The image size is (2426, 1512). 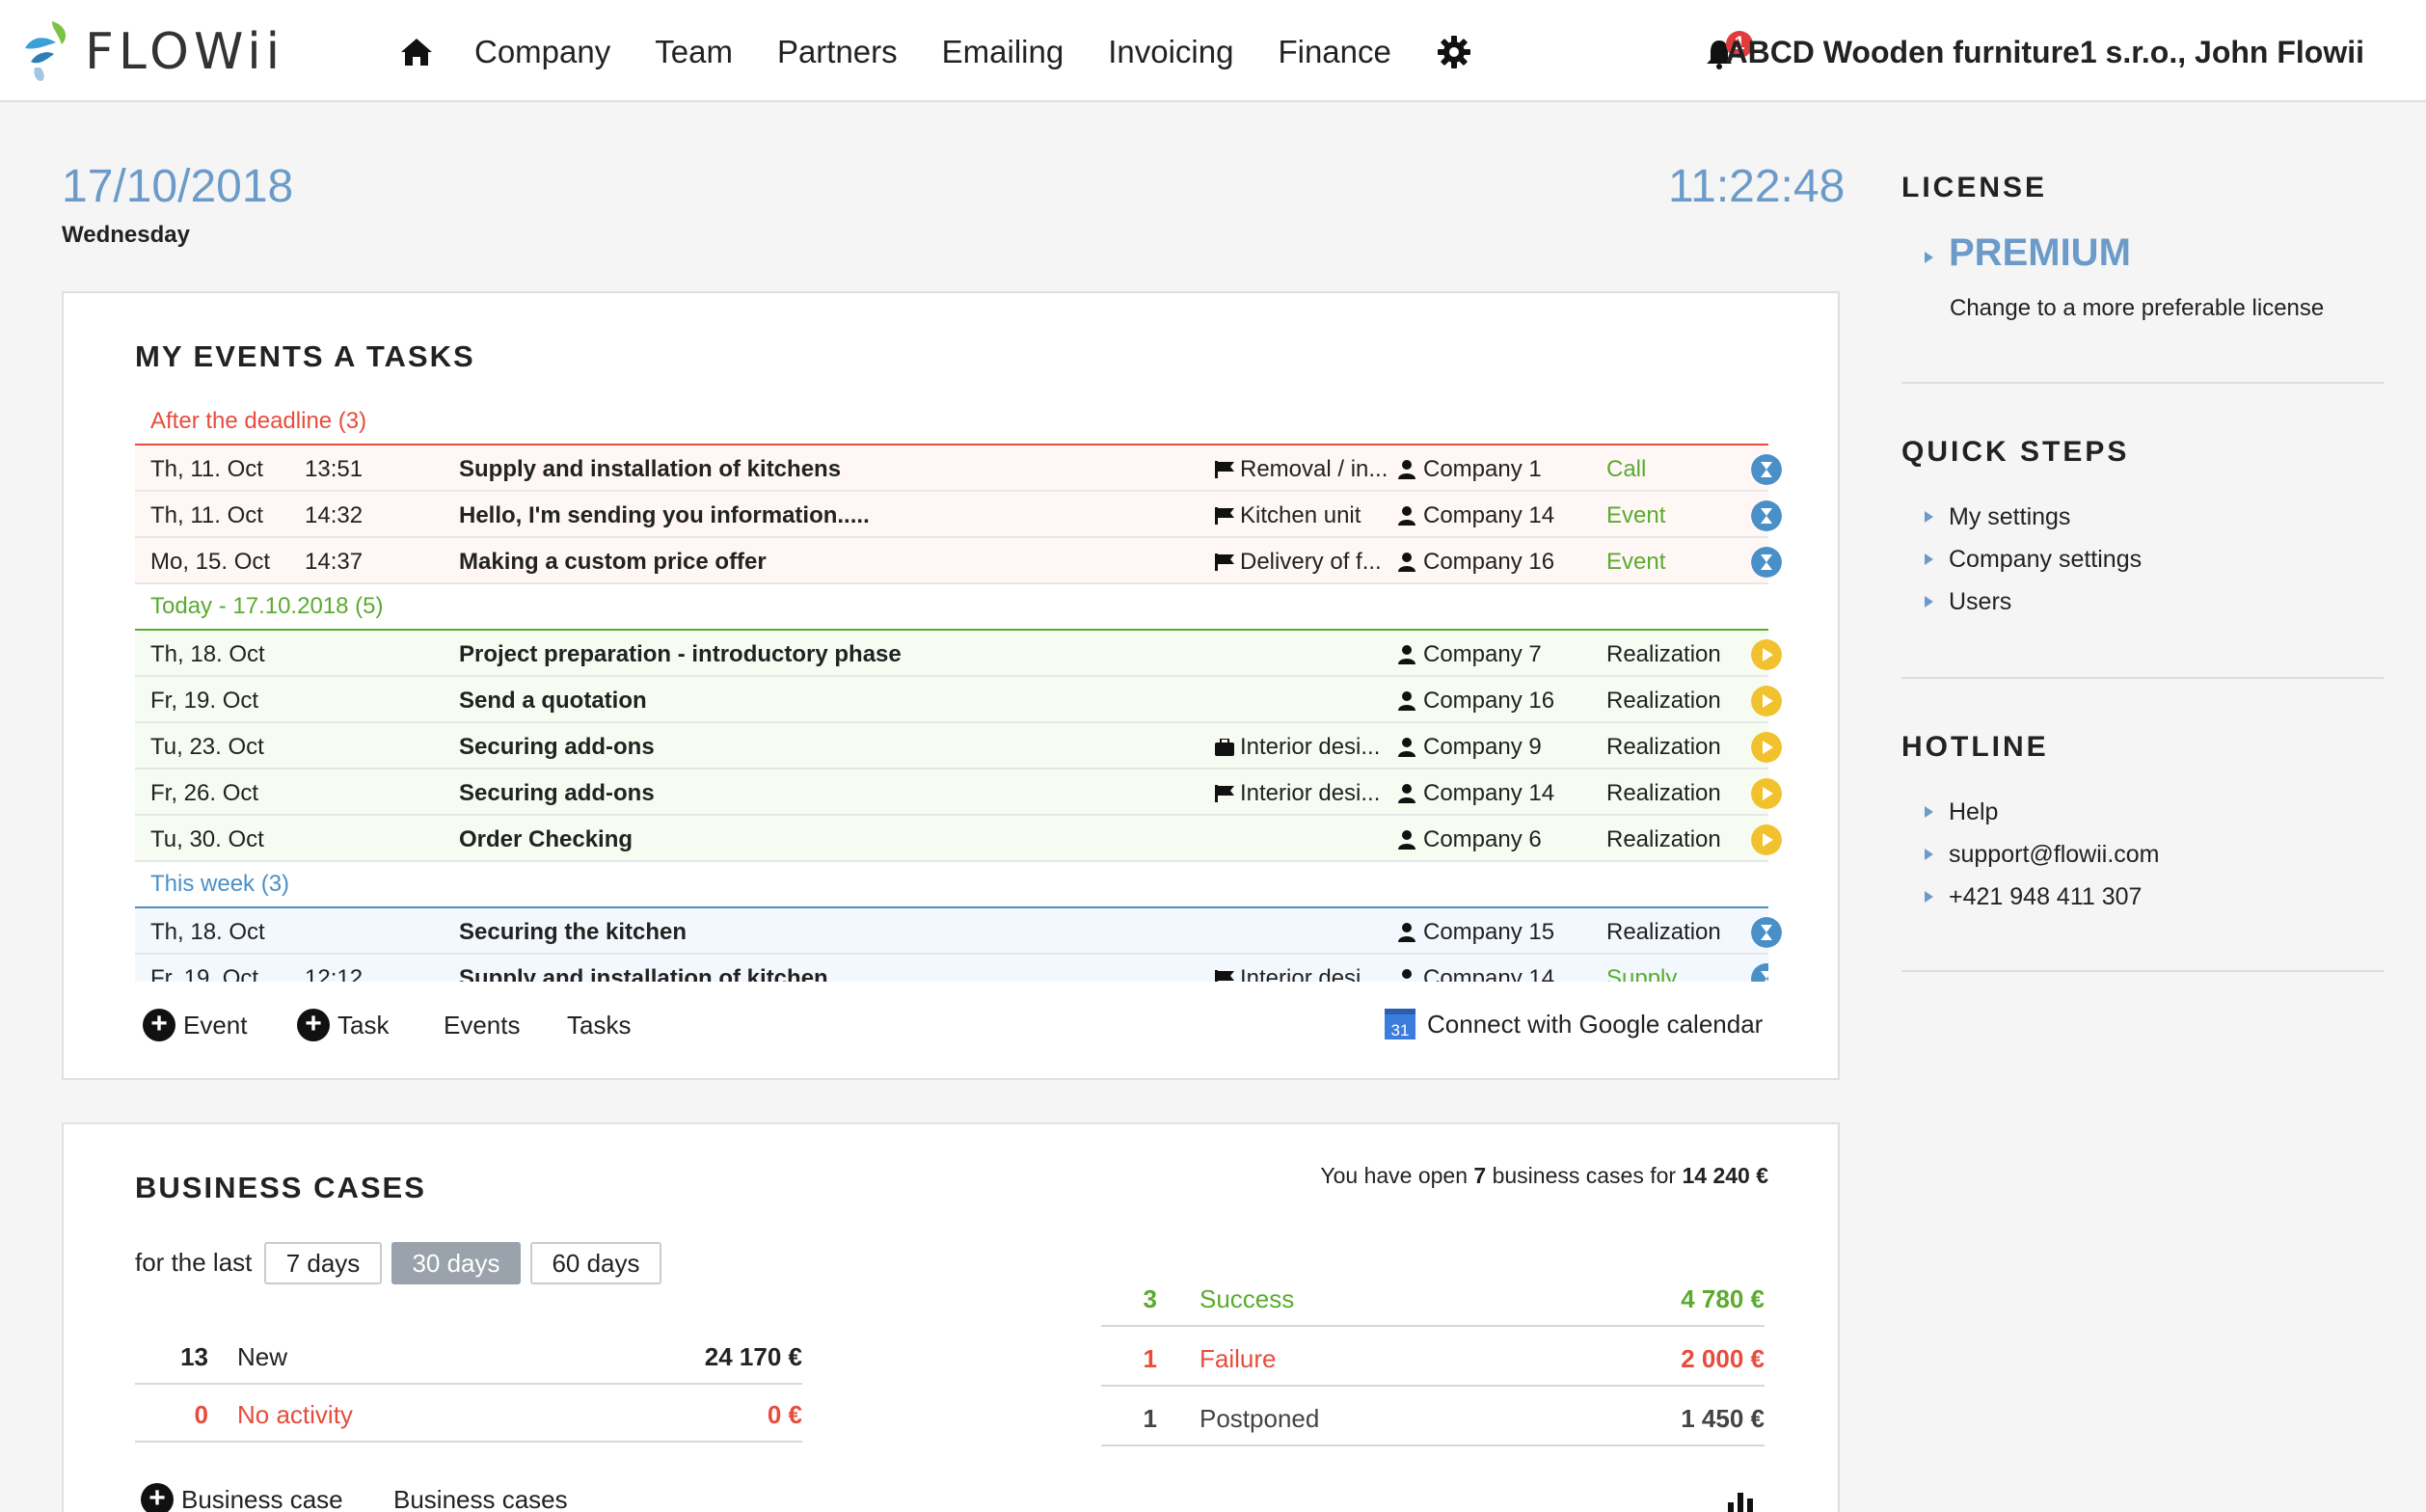 What do you see at coordinates (157, 1497) in the screenshot?
I see `plus-circle-icon: +` at bounding box center [157, 1497].